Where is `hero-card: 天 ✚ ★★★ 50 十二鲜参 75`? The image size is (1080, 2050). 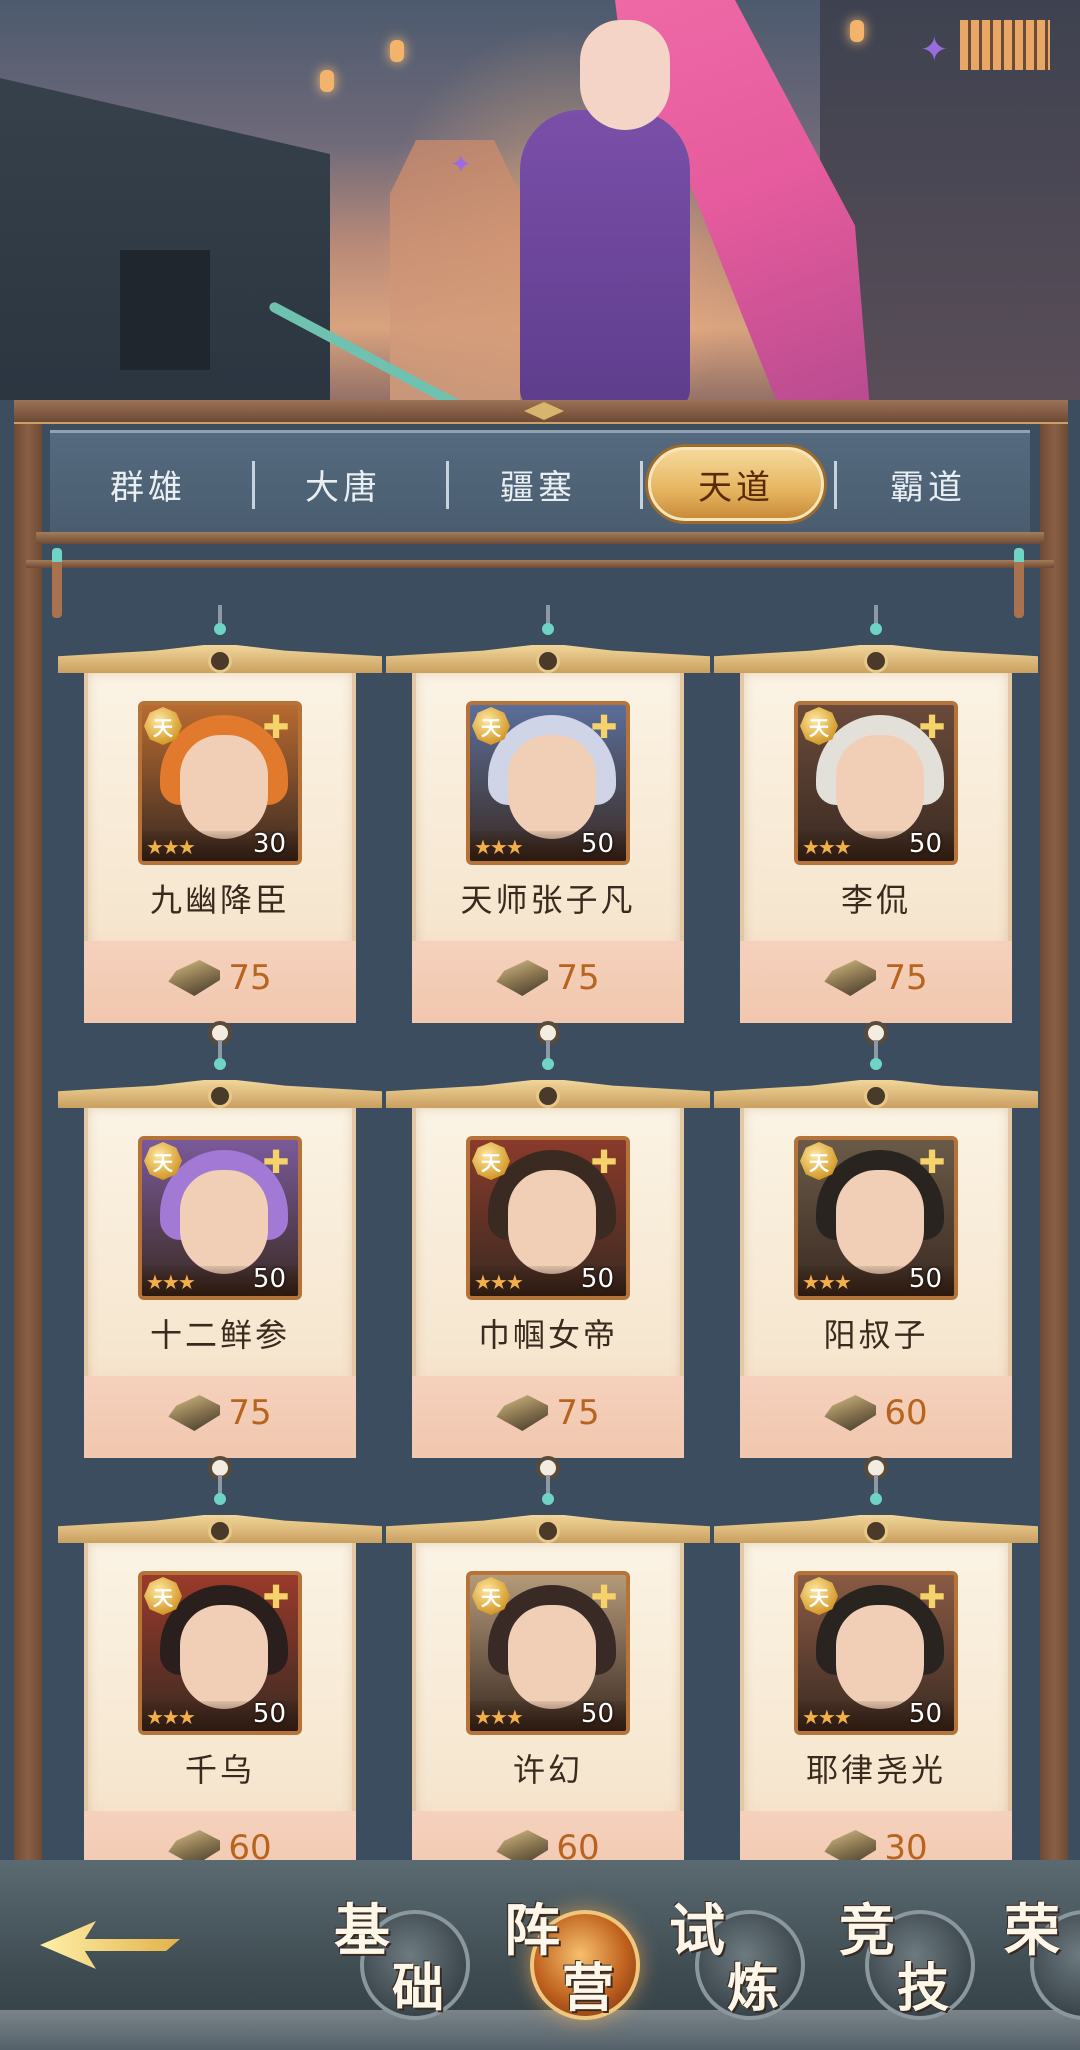
hero-card: 天 ✚ ★★★ 50 十二鲜参 75 is located at coordinates (220, 1265).